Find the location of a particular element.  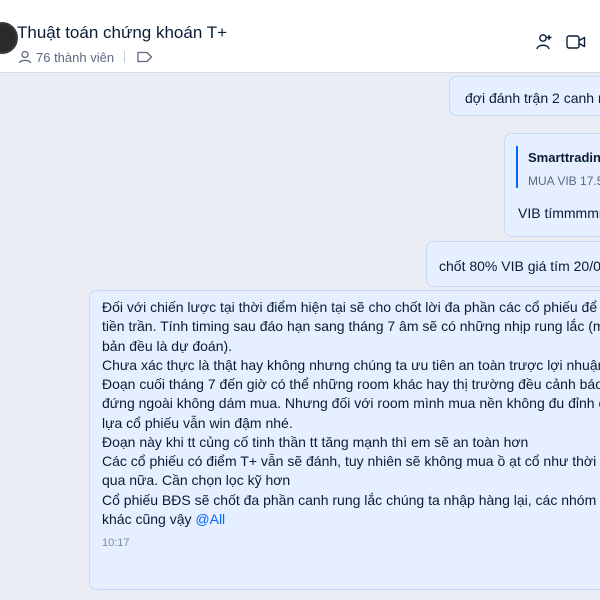

member-count: 76 thành viên is located at coordinates (75, 57).